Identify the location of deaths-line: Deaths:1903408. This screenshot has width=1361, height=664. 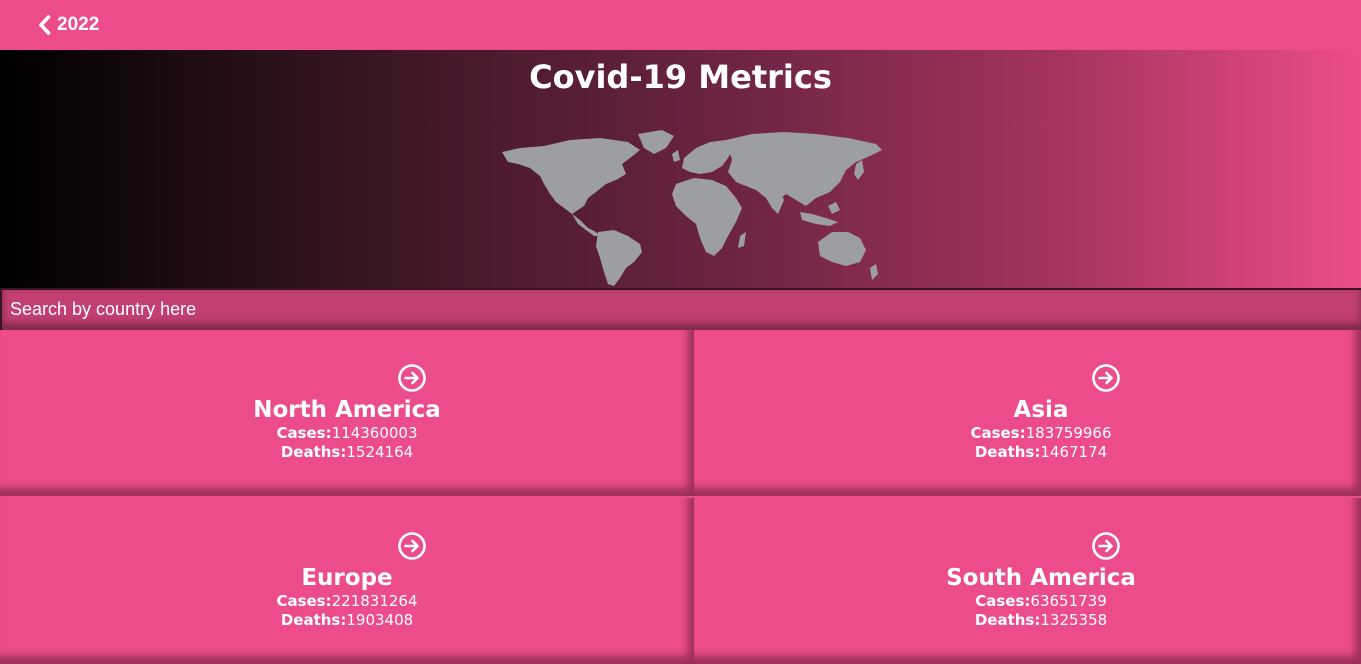
(347, 620).